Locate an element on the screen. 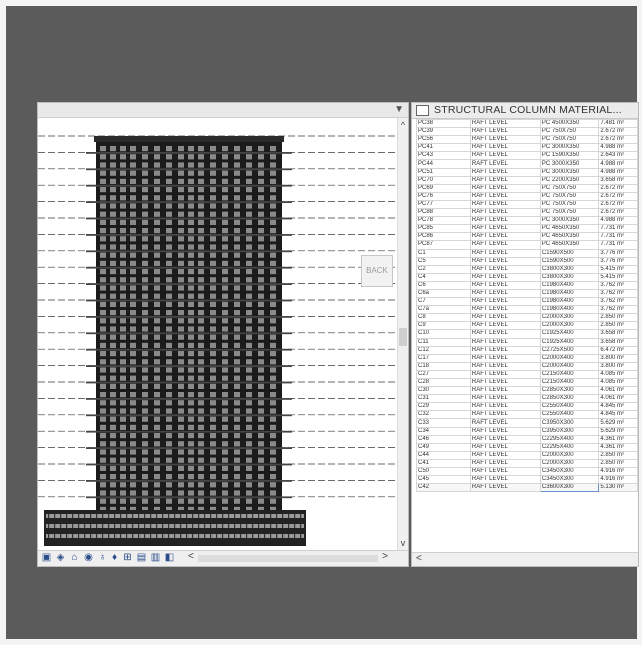 The image size is (642, 645). table-row: C44 RAFT LEVEL C2000X300 2.850 m² is located at coordinates (527, 455).